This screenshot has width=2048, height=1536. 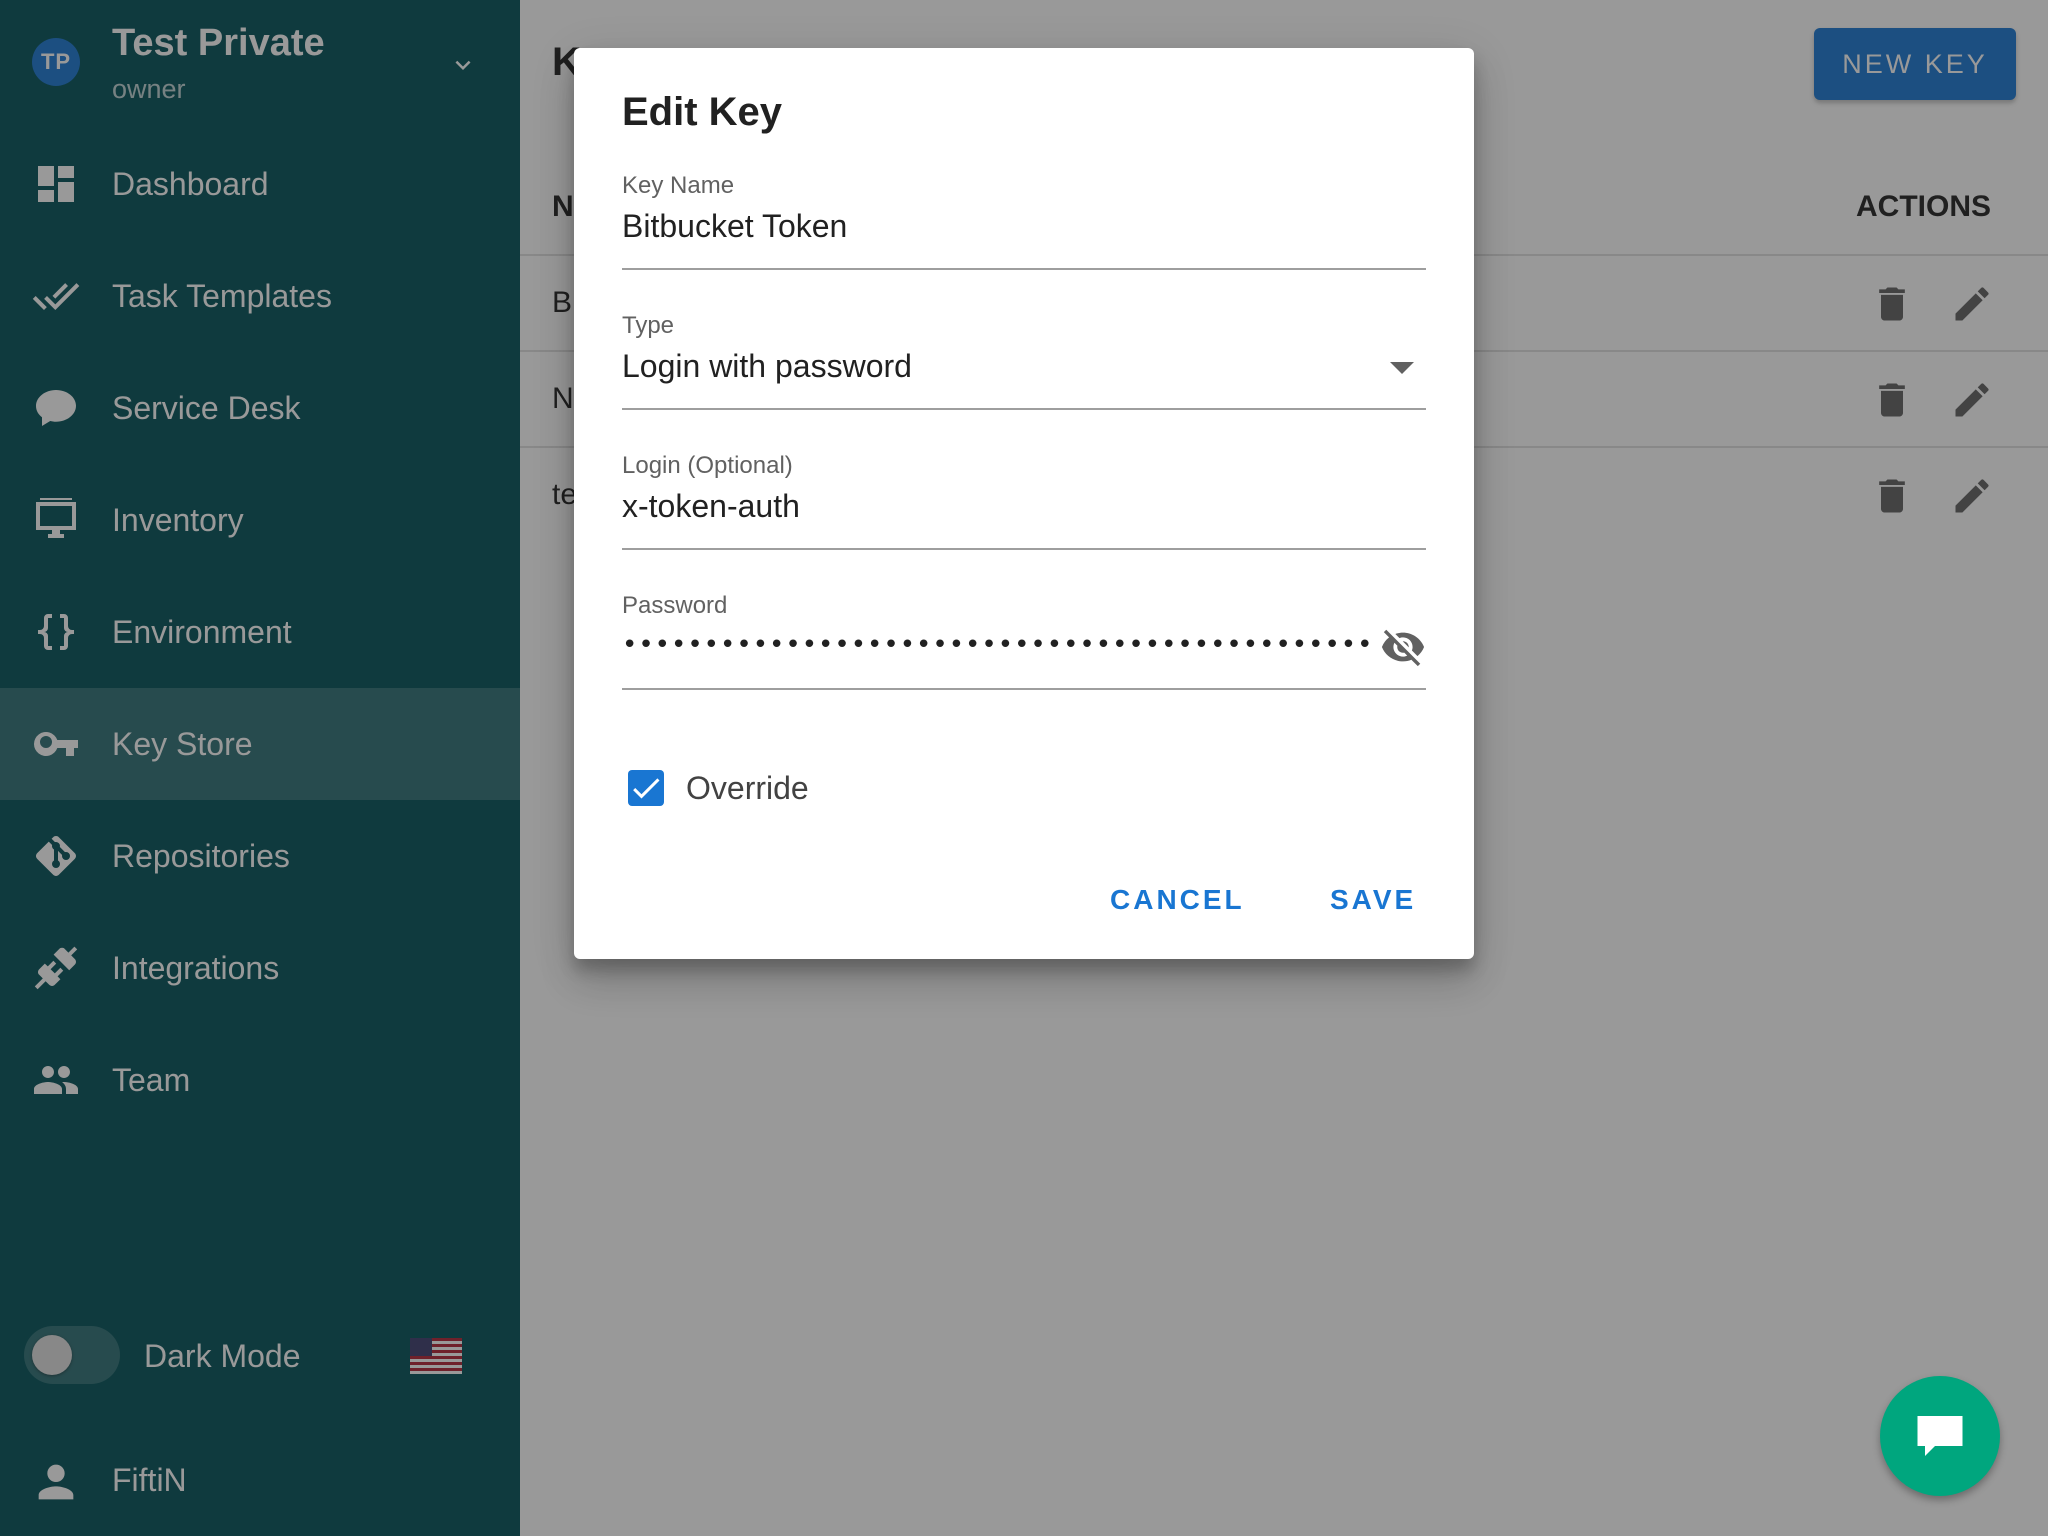 I want to click on dialog-title: Edit Key, so click(x=702, y=112).